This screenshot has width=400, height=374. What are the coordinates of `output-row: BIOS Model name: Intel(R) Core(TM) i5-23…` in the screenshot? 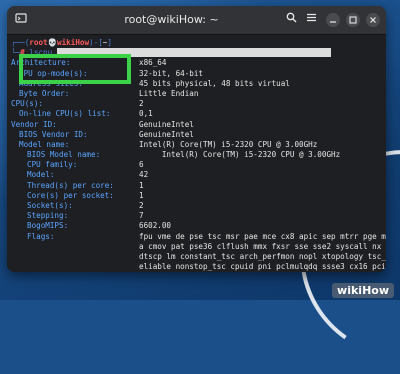 It's located at (198, 155).